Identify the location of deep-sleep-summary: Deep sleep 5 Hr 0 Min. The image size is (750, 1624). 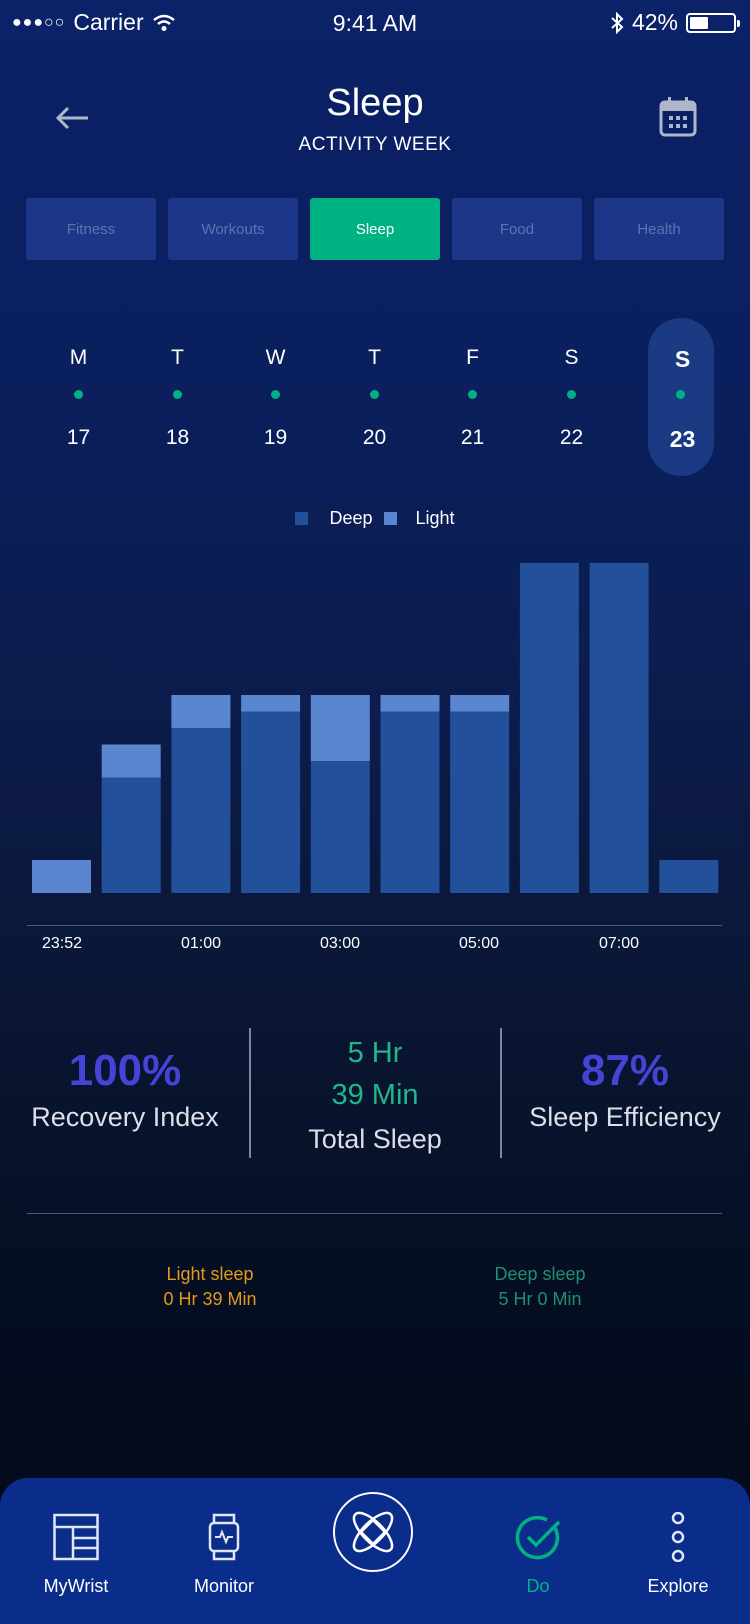
(540, 1287).